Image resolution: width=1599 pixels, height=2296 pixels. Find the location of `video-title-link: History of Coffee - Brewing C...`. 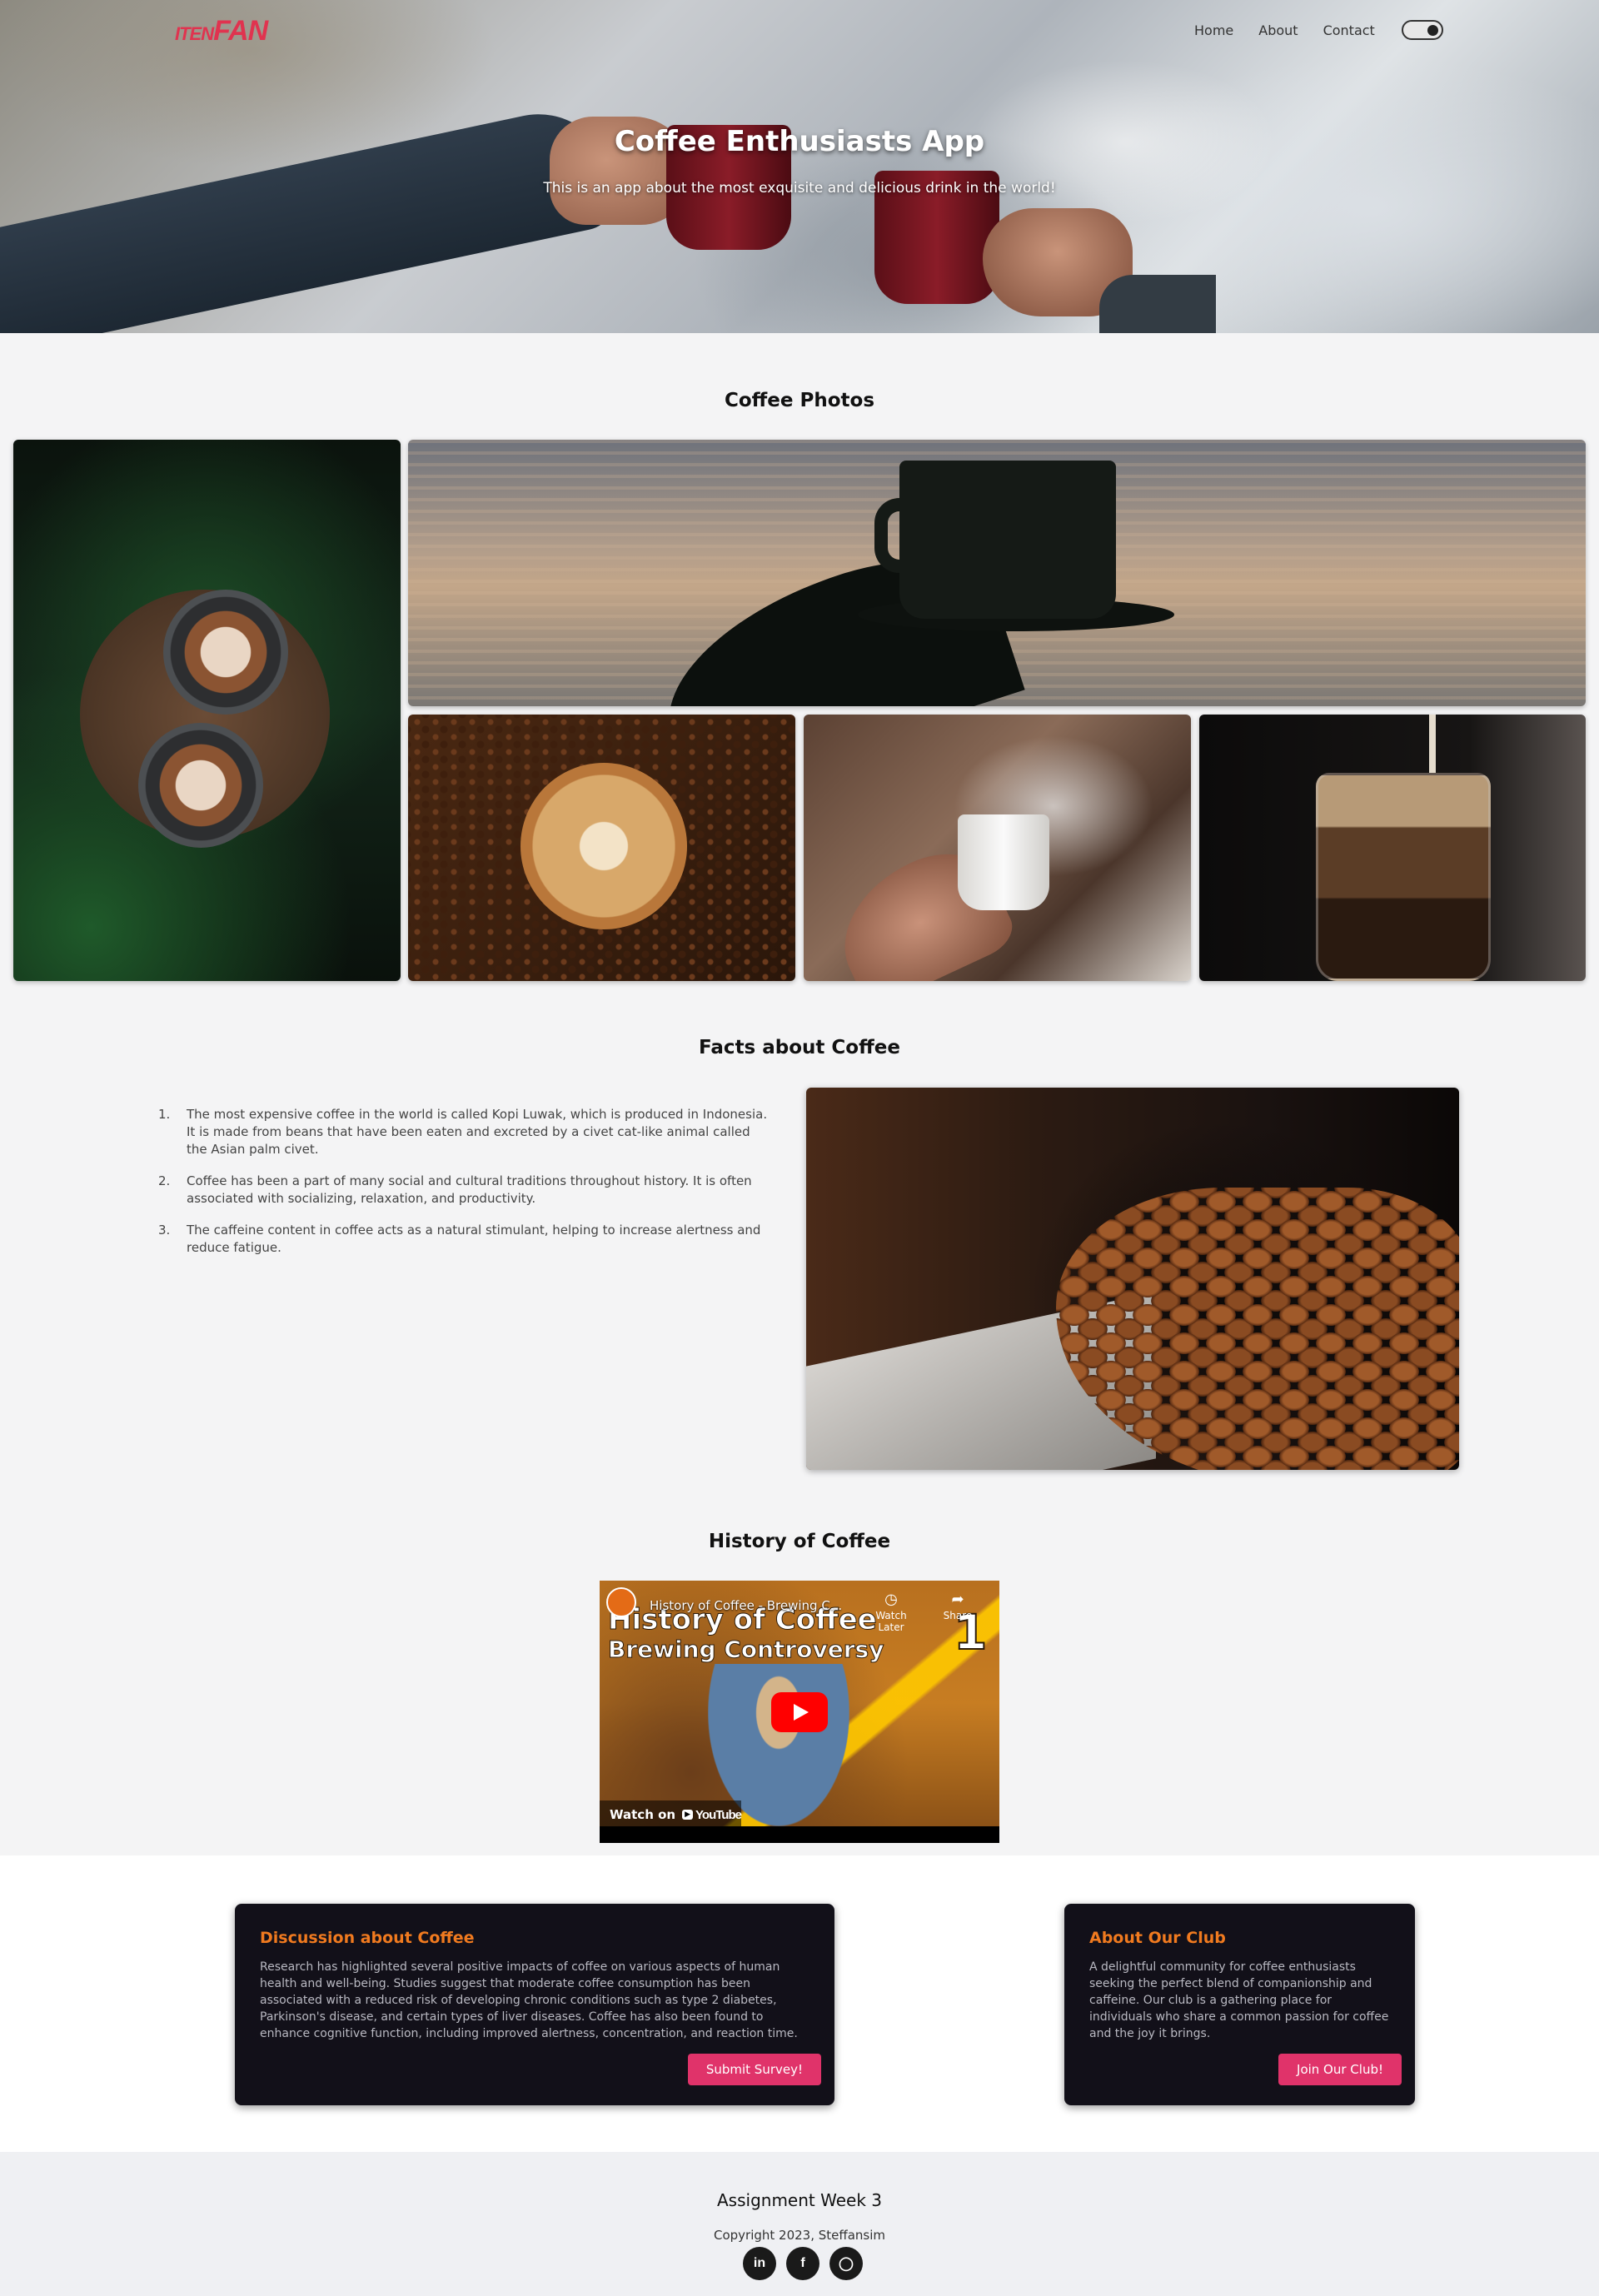

video-title-link: History of Coffee - Brewing C... is located at coordinates (746, 1606).